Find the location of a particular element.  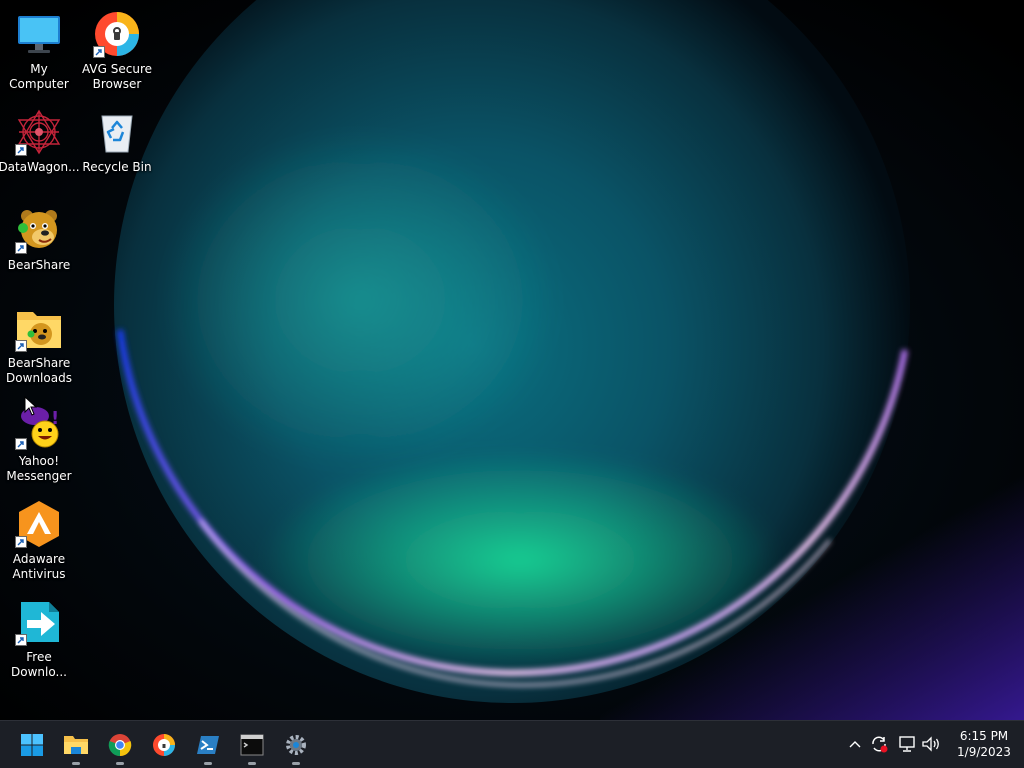

start-button is located at coordinates (32, 745).